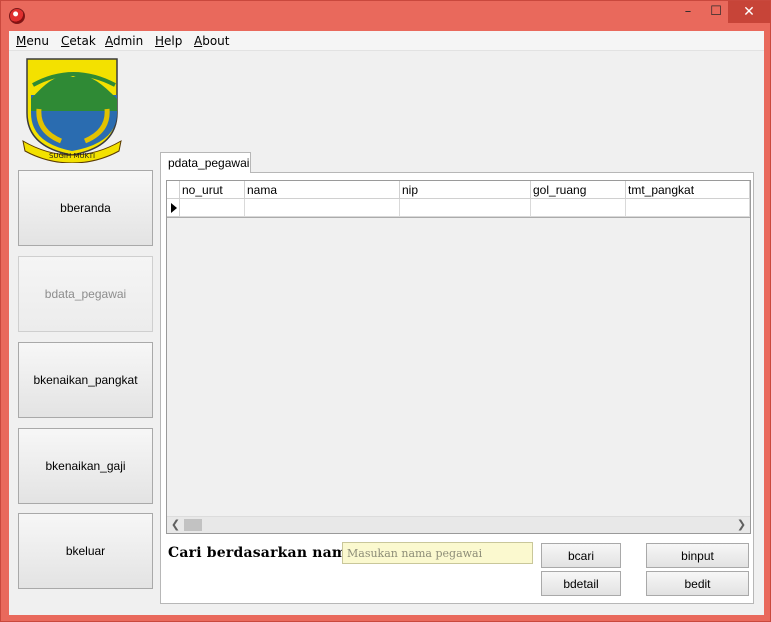 This screenshot has height=622, width=771. What do you see at coordinates (322, 190) in the screenshot?
I see `column-header-nama: nama` at bounding box center [322, 190].